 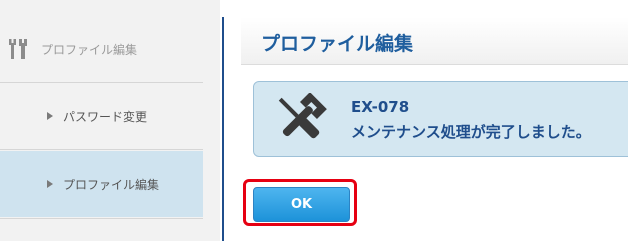 I want to click on sidebar-header-label: プロファイル編集, so click(x=89, y=49).